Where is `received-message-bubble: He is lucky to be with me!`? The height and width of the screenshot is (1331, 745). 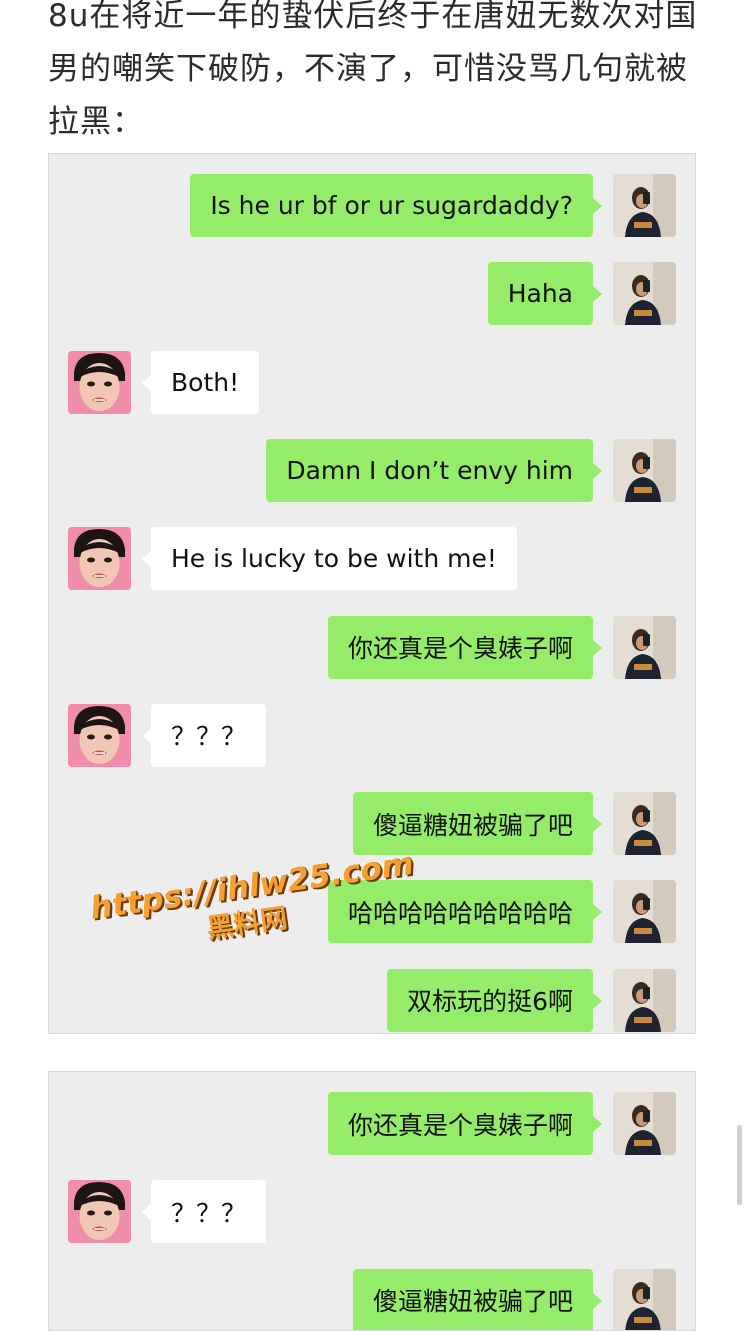 received-message-bubble: He is lucky to be with me! is located at coordinates (329, 559).